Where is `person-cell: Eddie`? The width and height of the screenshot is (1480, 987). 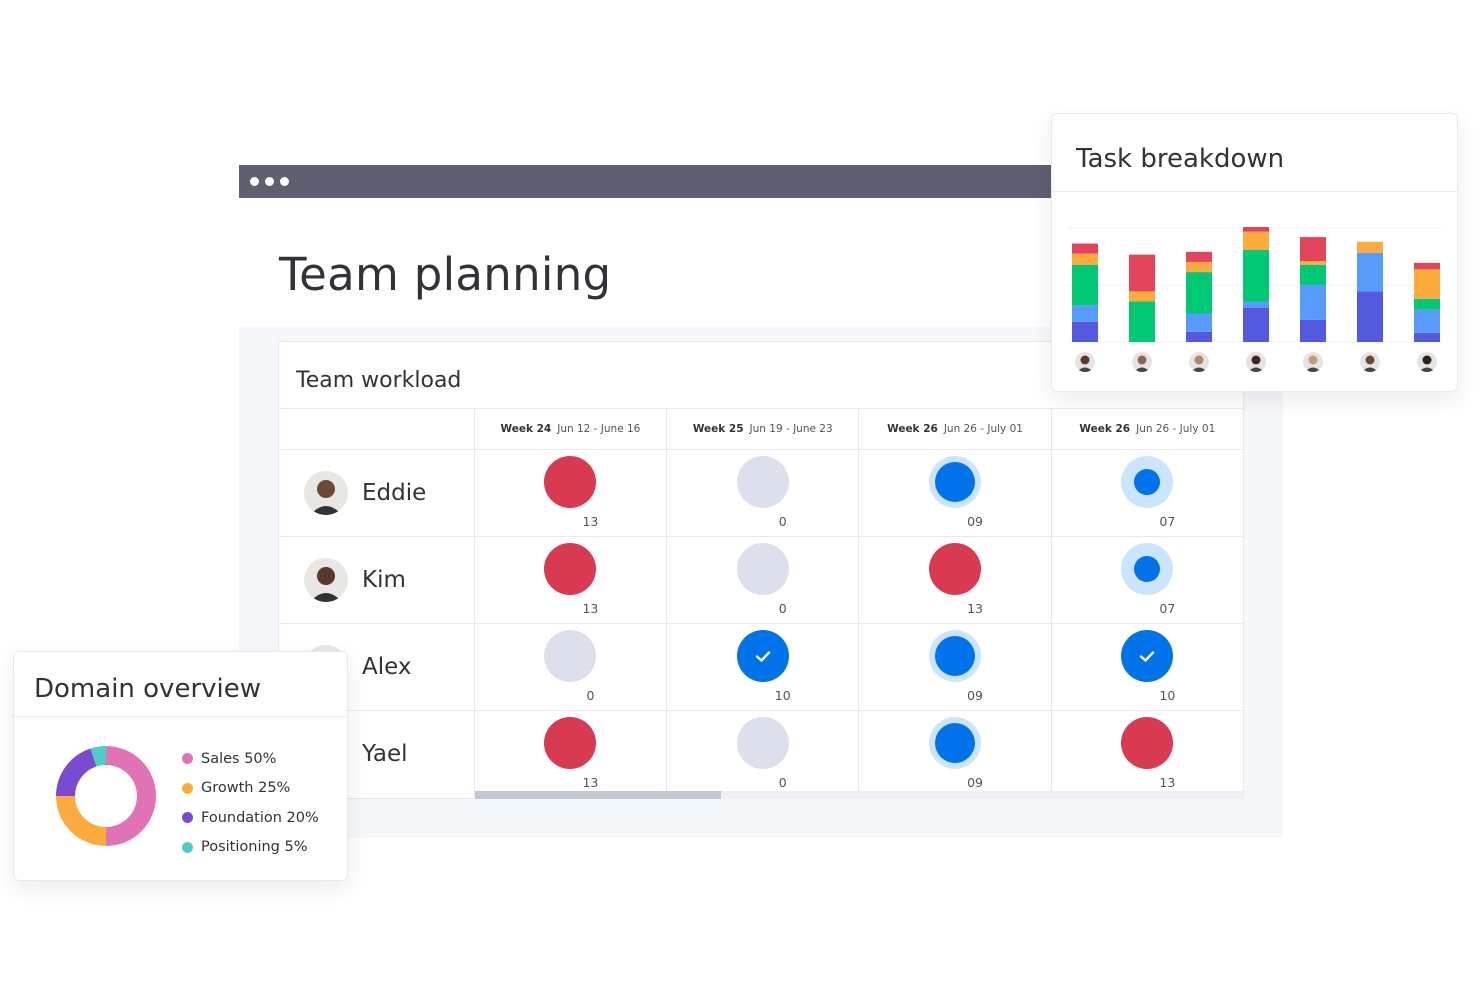
person-cell: Eddie is located at coordinates (376, 493).